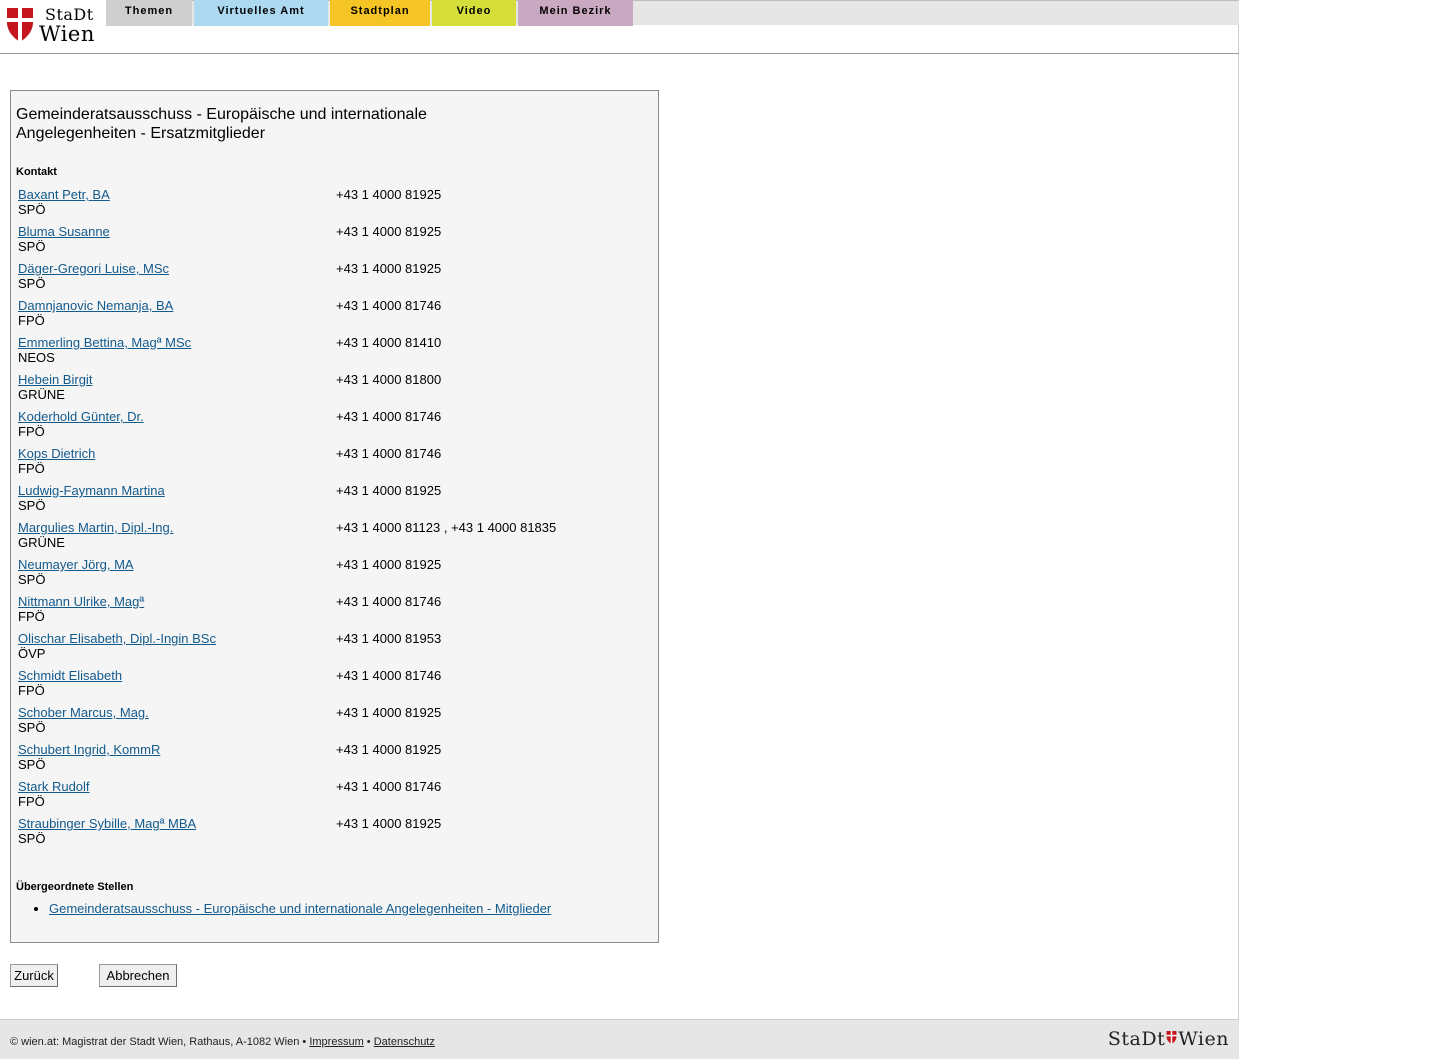  Describe the element at coordinates (328, 242) in the screenshot. I see `contact-row: Bluma Susanne SPÖ +43 1 4000 81925` at that location.